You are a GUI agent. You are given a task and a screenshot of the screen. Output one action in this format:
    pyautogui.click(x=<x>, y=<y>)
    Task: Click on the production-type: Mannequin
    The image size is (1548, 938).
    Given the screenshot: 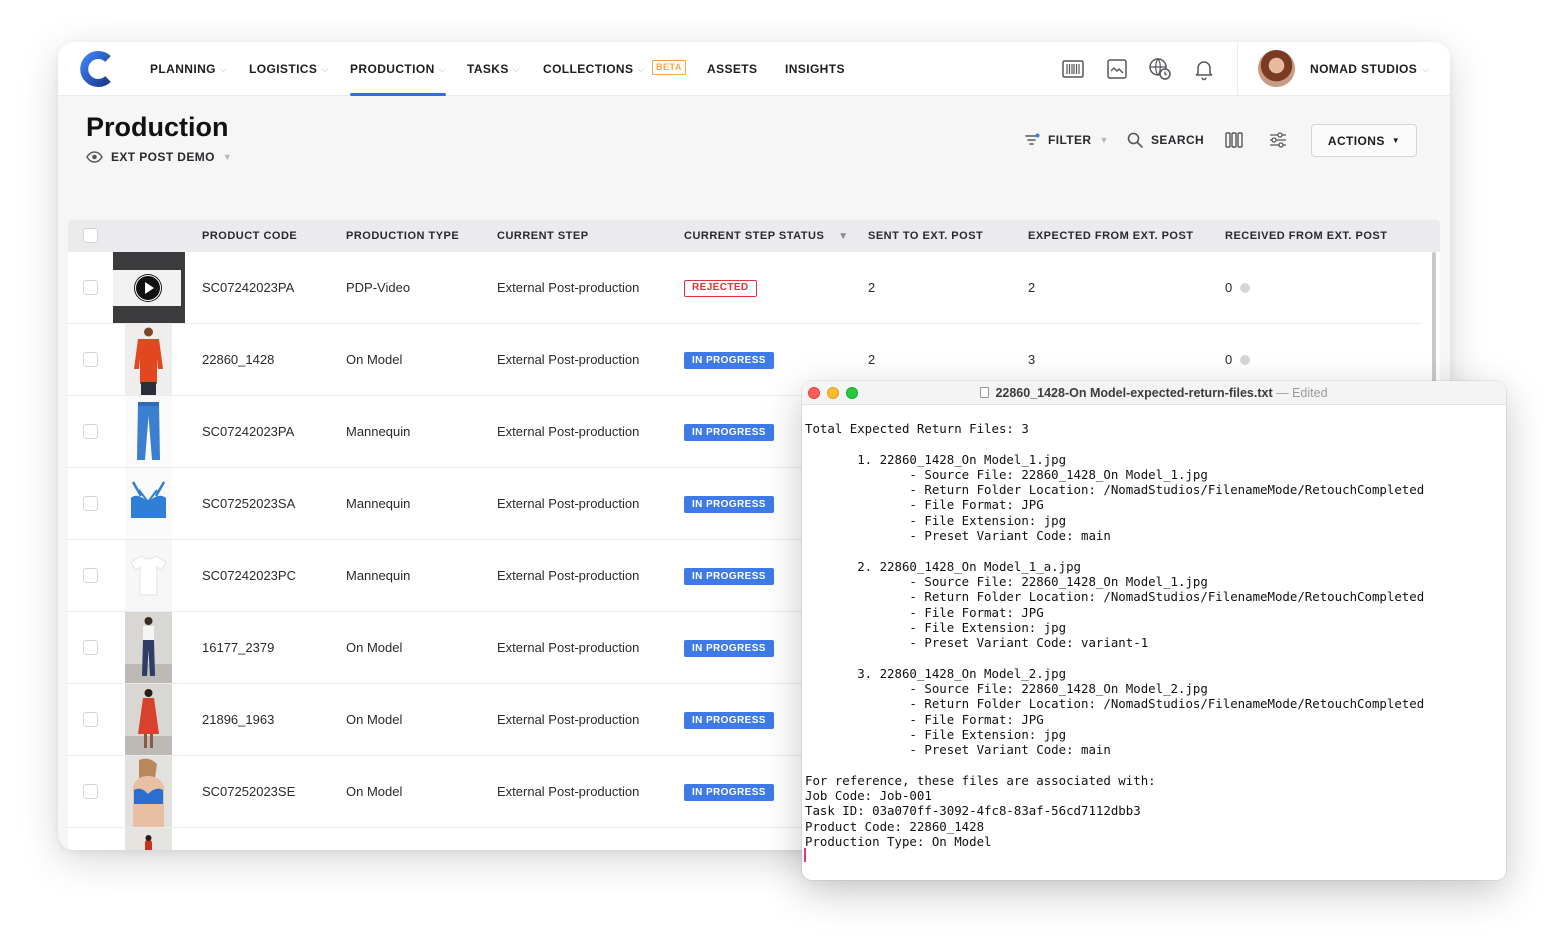 What is the action you would take?
    pyautogui.click(x=378, y=575)
    